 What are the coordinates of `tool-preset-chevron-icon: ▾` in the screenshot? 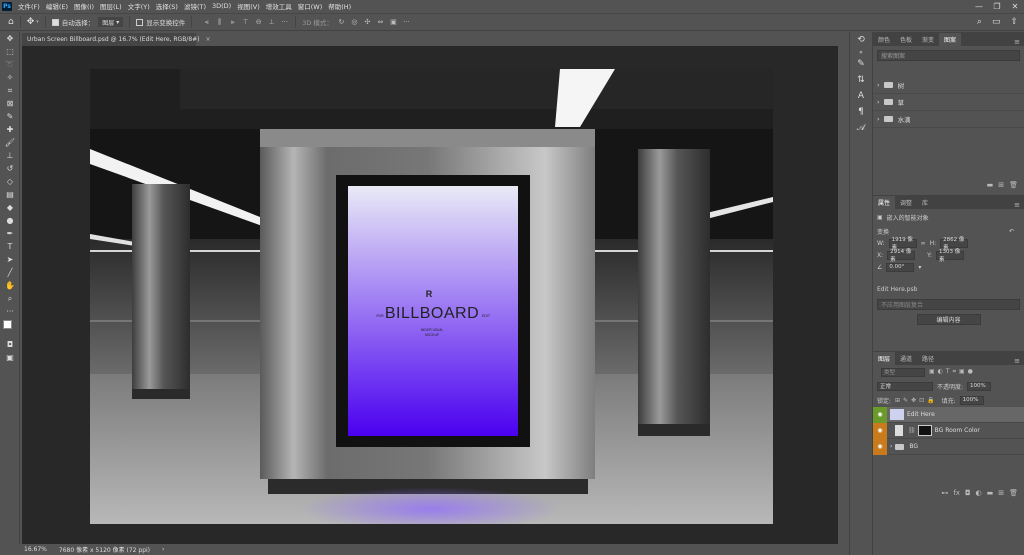 It's located at (37, 22).